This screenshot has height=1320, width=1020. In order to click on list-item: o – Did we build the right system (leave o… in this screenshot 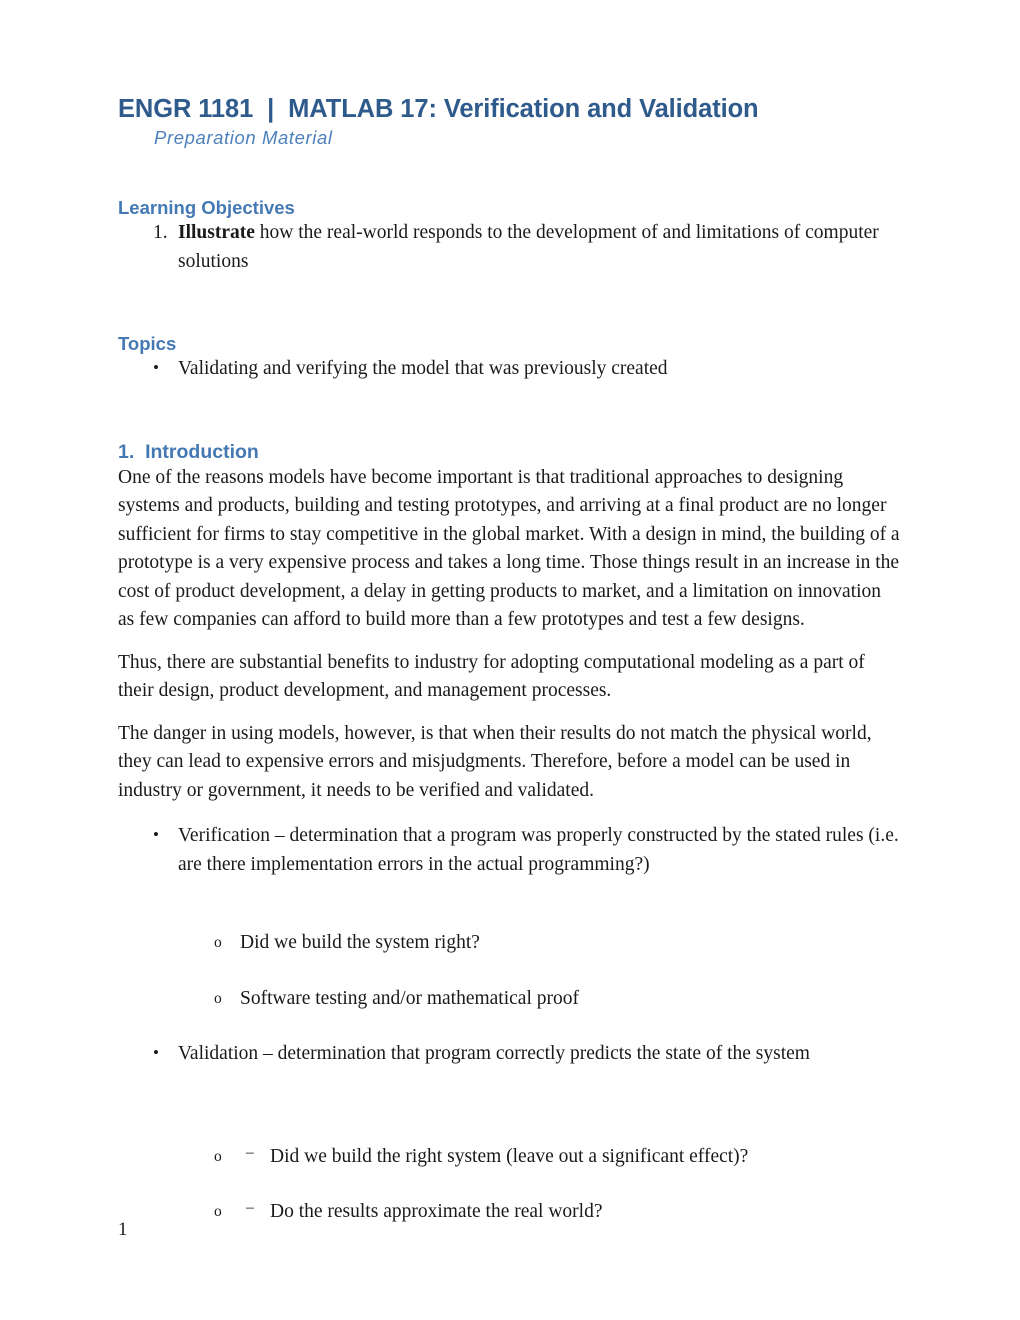, I will do `click(509, 1157)`.